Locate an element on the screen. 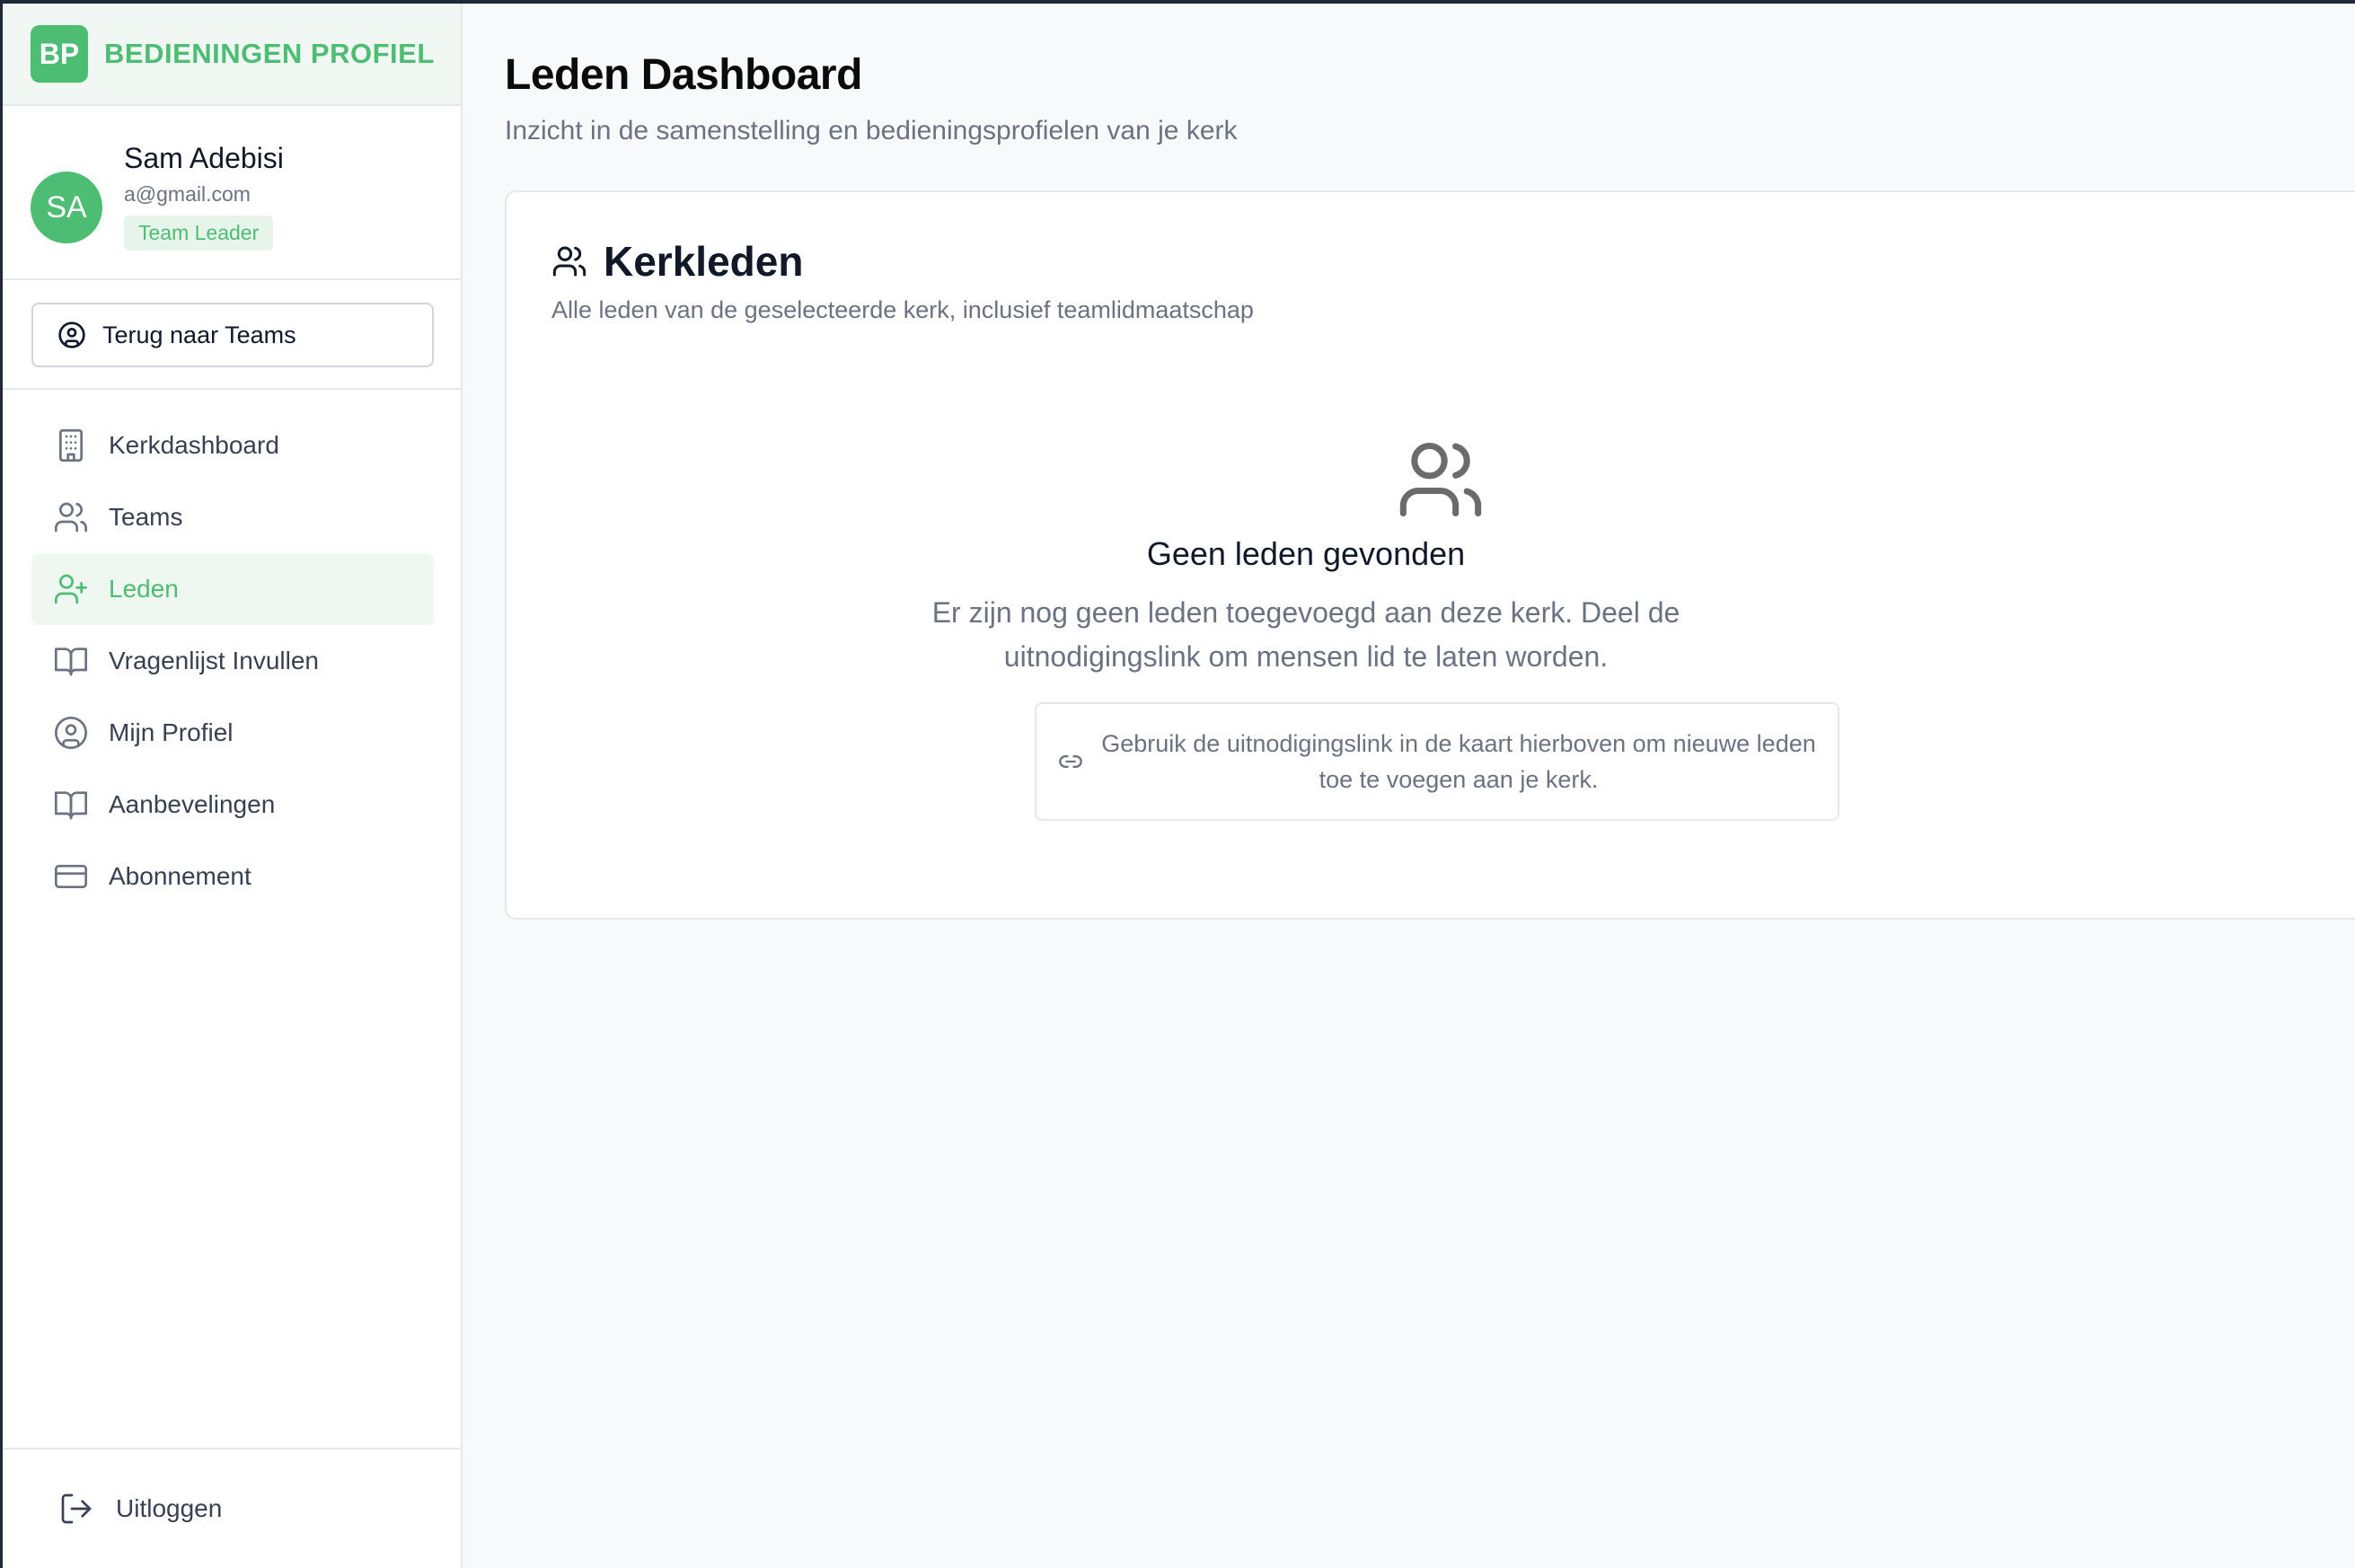  user-info: Sam Adebisi a@gmail.com Team Leader is located at coordinates (204, 196).